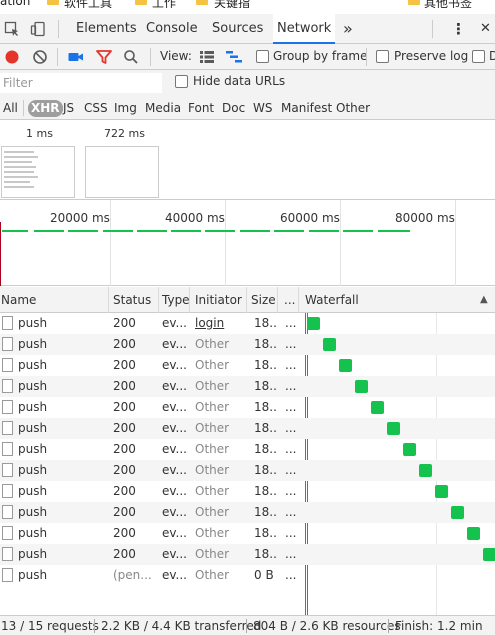 This screenshot has width=495, height=635. What do you see at coordinates (68, 108) in the screenshot?
I see `type-js: JS` at bounding box center [68, 108].